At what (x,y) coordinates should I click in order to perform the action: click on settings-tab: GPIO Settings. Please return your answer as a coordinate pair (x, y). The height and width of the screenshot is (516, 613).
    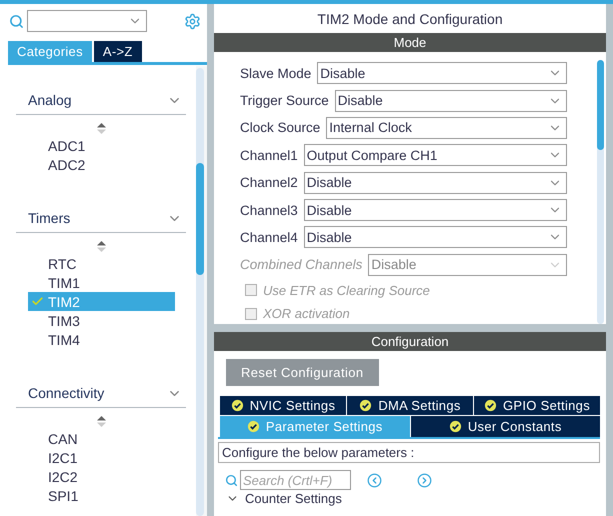
    Looking at the image, I should click on (537, 405).